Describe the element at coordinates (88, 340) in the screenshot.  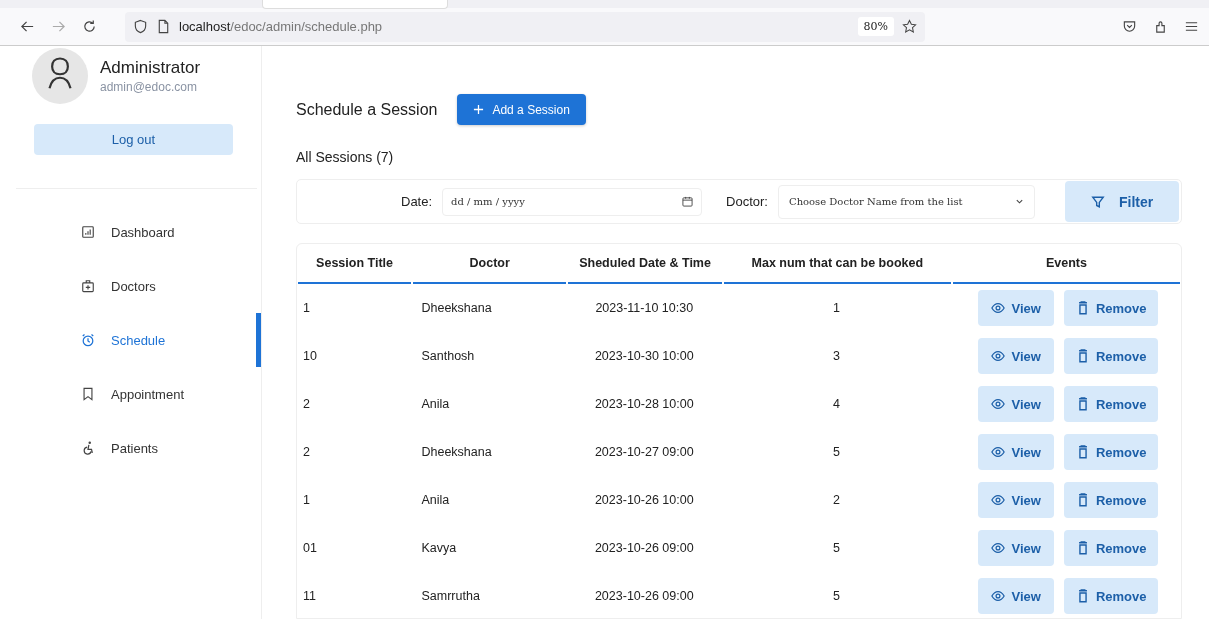
I see `alarm-clock-icon` at that location.